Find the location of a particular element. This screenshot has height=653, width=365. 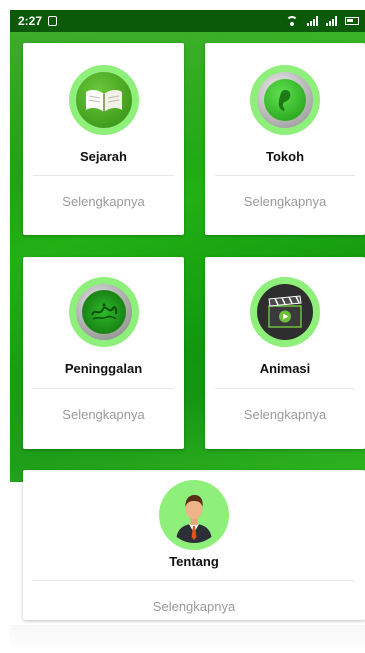

wifi-icon is located at coordinates (292, 21).